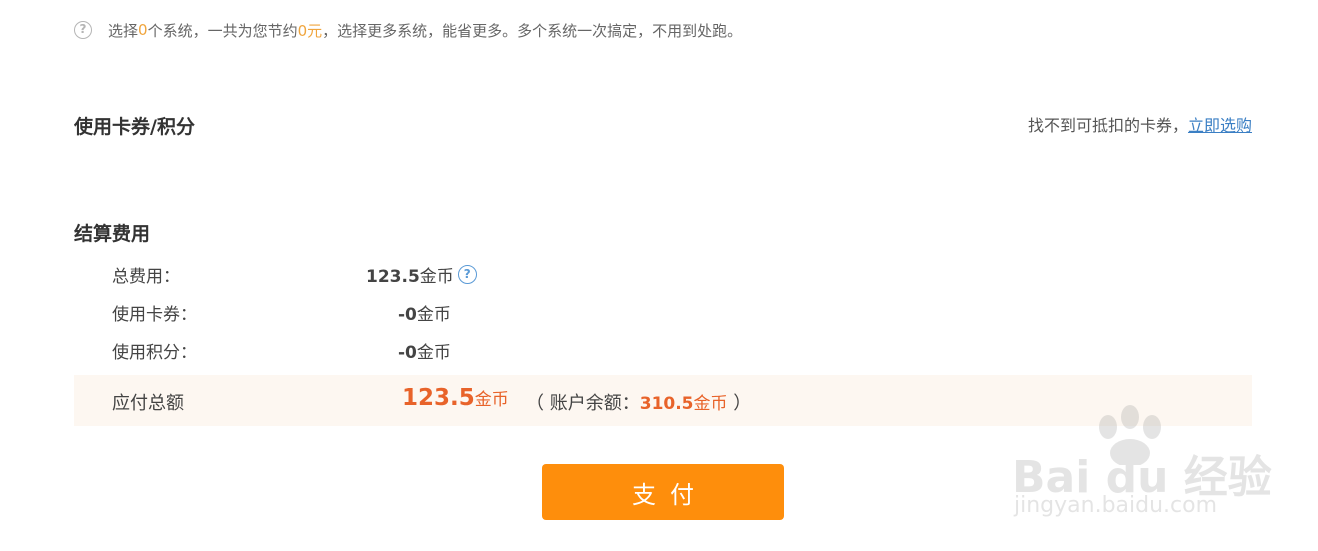 The width and height of the screenshot is (1318, 551). I want to click on watermark-sub-text: jingyan.baidu.com, so click(1116, 505).